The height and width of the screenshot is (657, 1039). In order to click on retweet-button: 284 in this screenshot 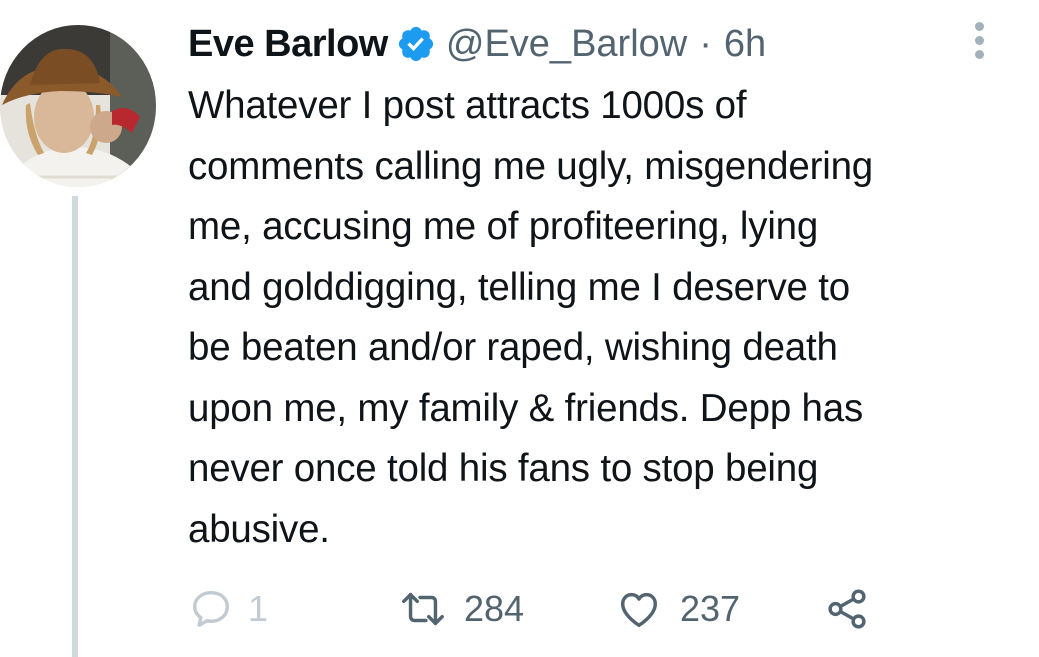, I will do `click(462, 609)`.